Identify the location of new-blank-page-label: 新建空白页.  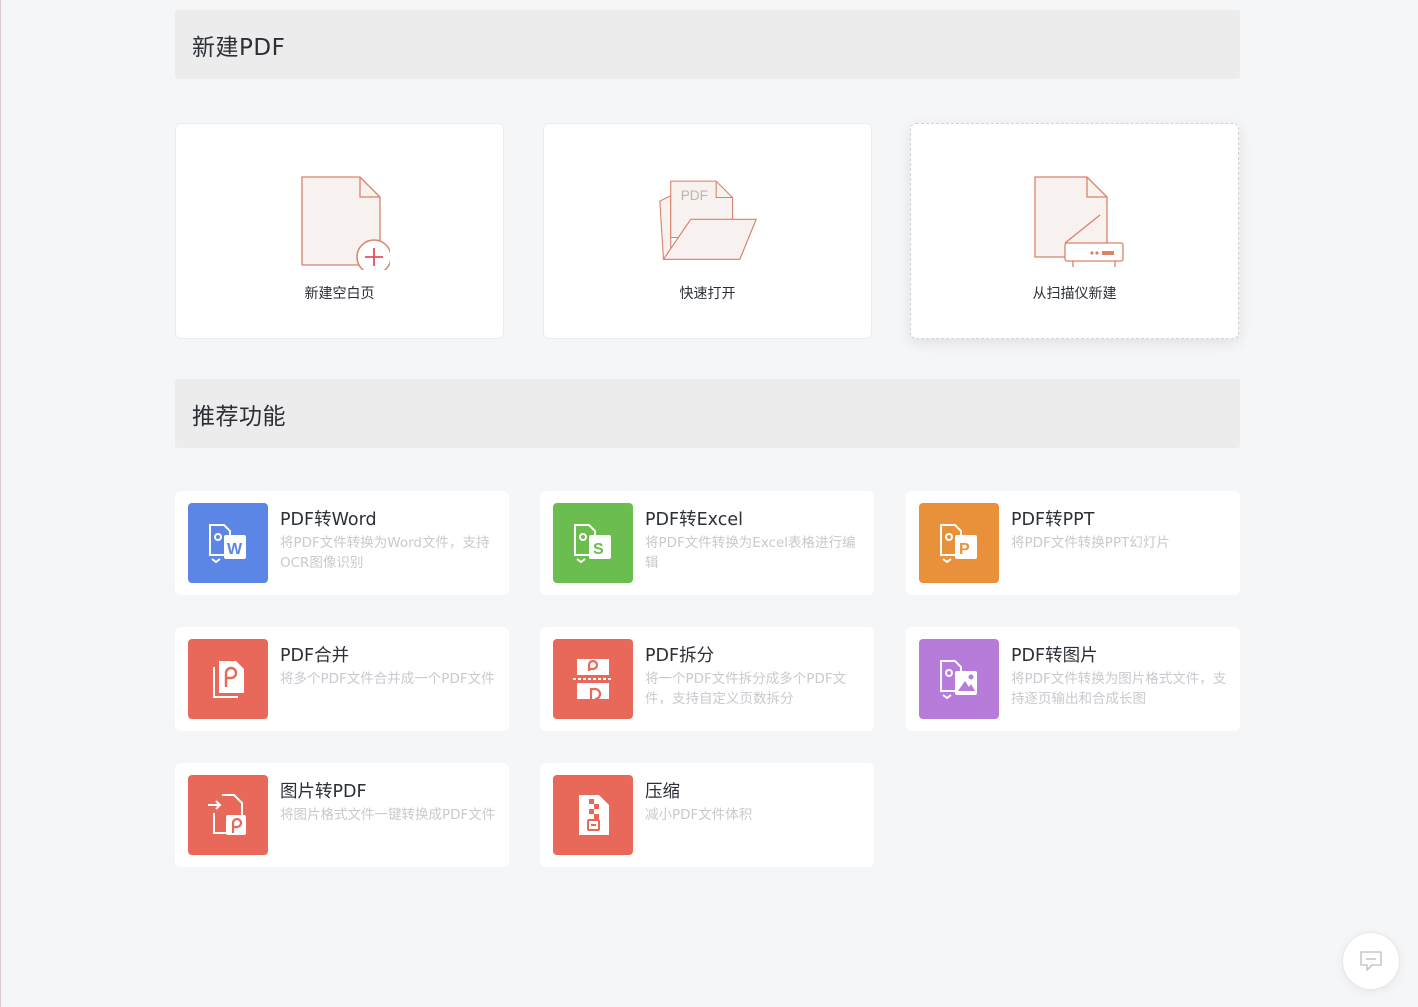
(339, 294).